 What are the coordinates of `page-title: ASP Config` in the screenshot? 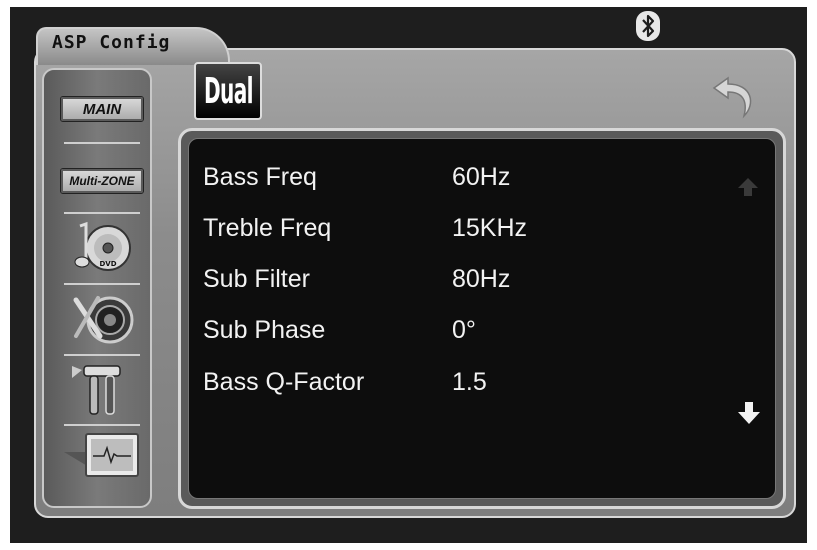 It's located at (111, 42).